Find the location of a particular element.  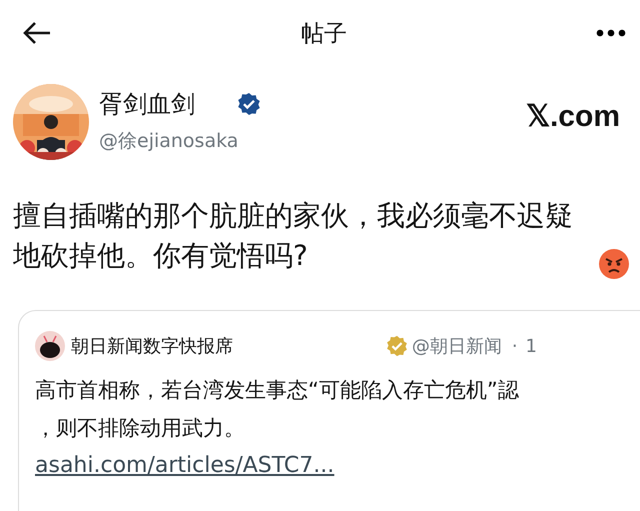

author-handle: @徐ejianosaka is located at coordinates (180, 141).